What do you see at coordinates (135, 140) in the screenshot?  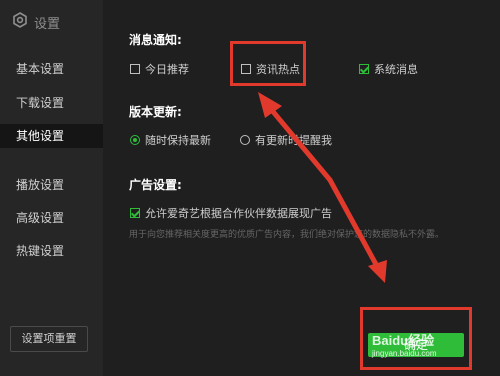 I see `always-latest-radio` at bounding box center [135, 140].